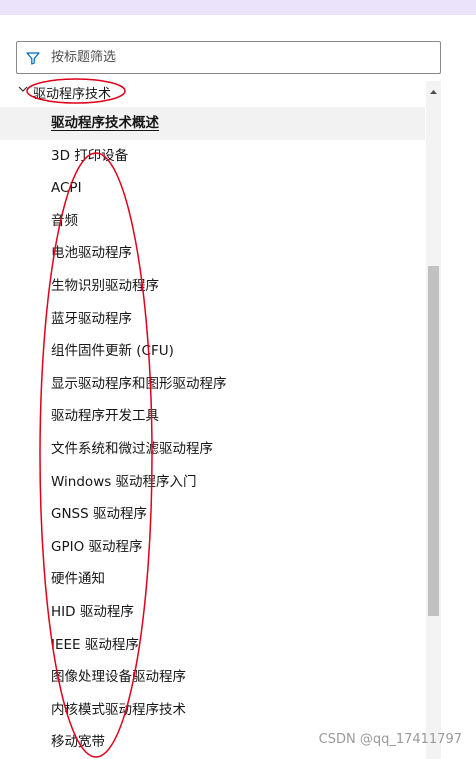 Image resolution: width=476 pixels, height=759 pixels. Describe the element at coordinates (390, 739) in the screenshot. I see `watermark: CSDN @qq_17411797` at that location.